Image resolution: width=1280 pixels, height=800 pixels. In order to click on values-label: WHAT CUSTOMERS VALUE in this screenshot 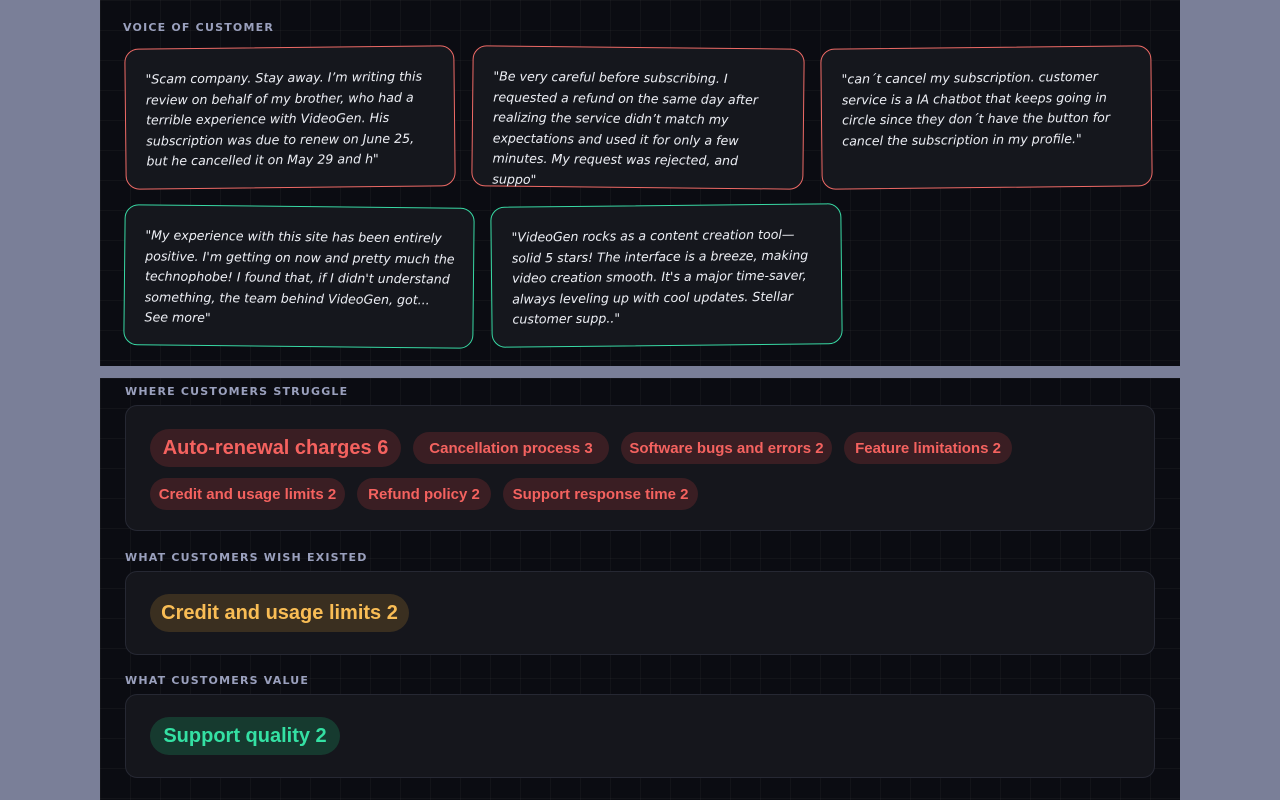, I will do `click(217, 680)`.